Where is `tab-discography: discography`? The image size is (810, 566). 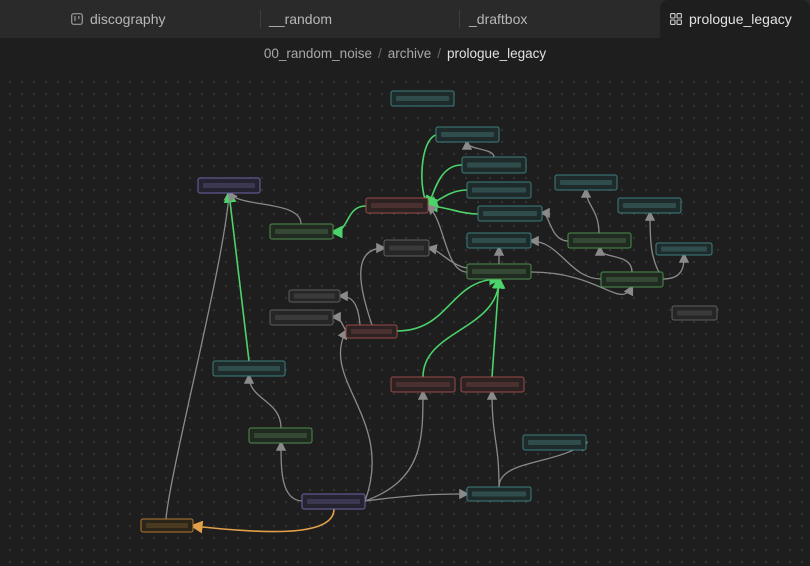 tab-discography: discography is located at coordinates (161, 19).